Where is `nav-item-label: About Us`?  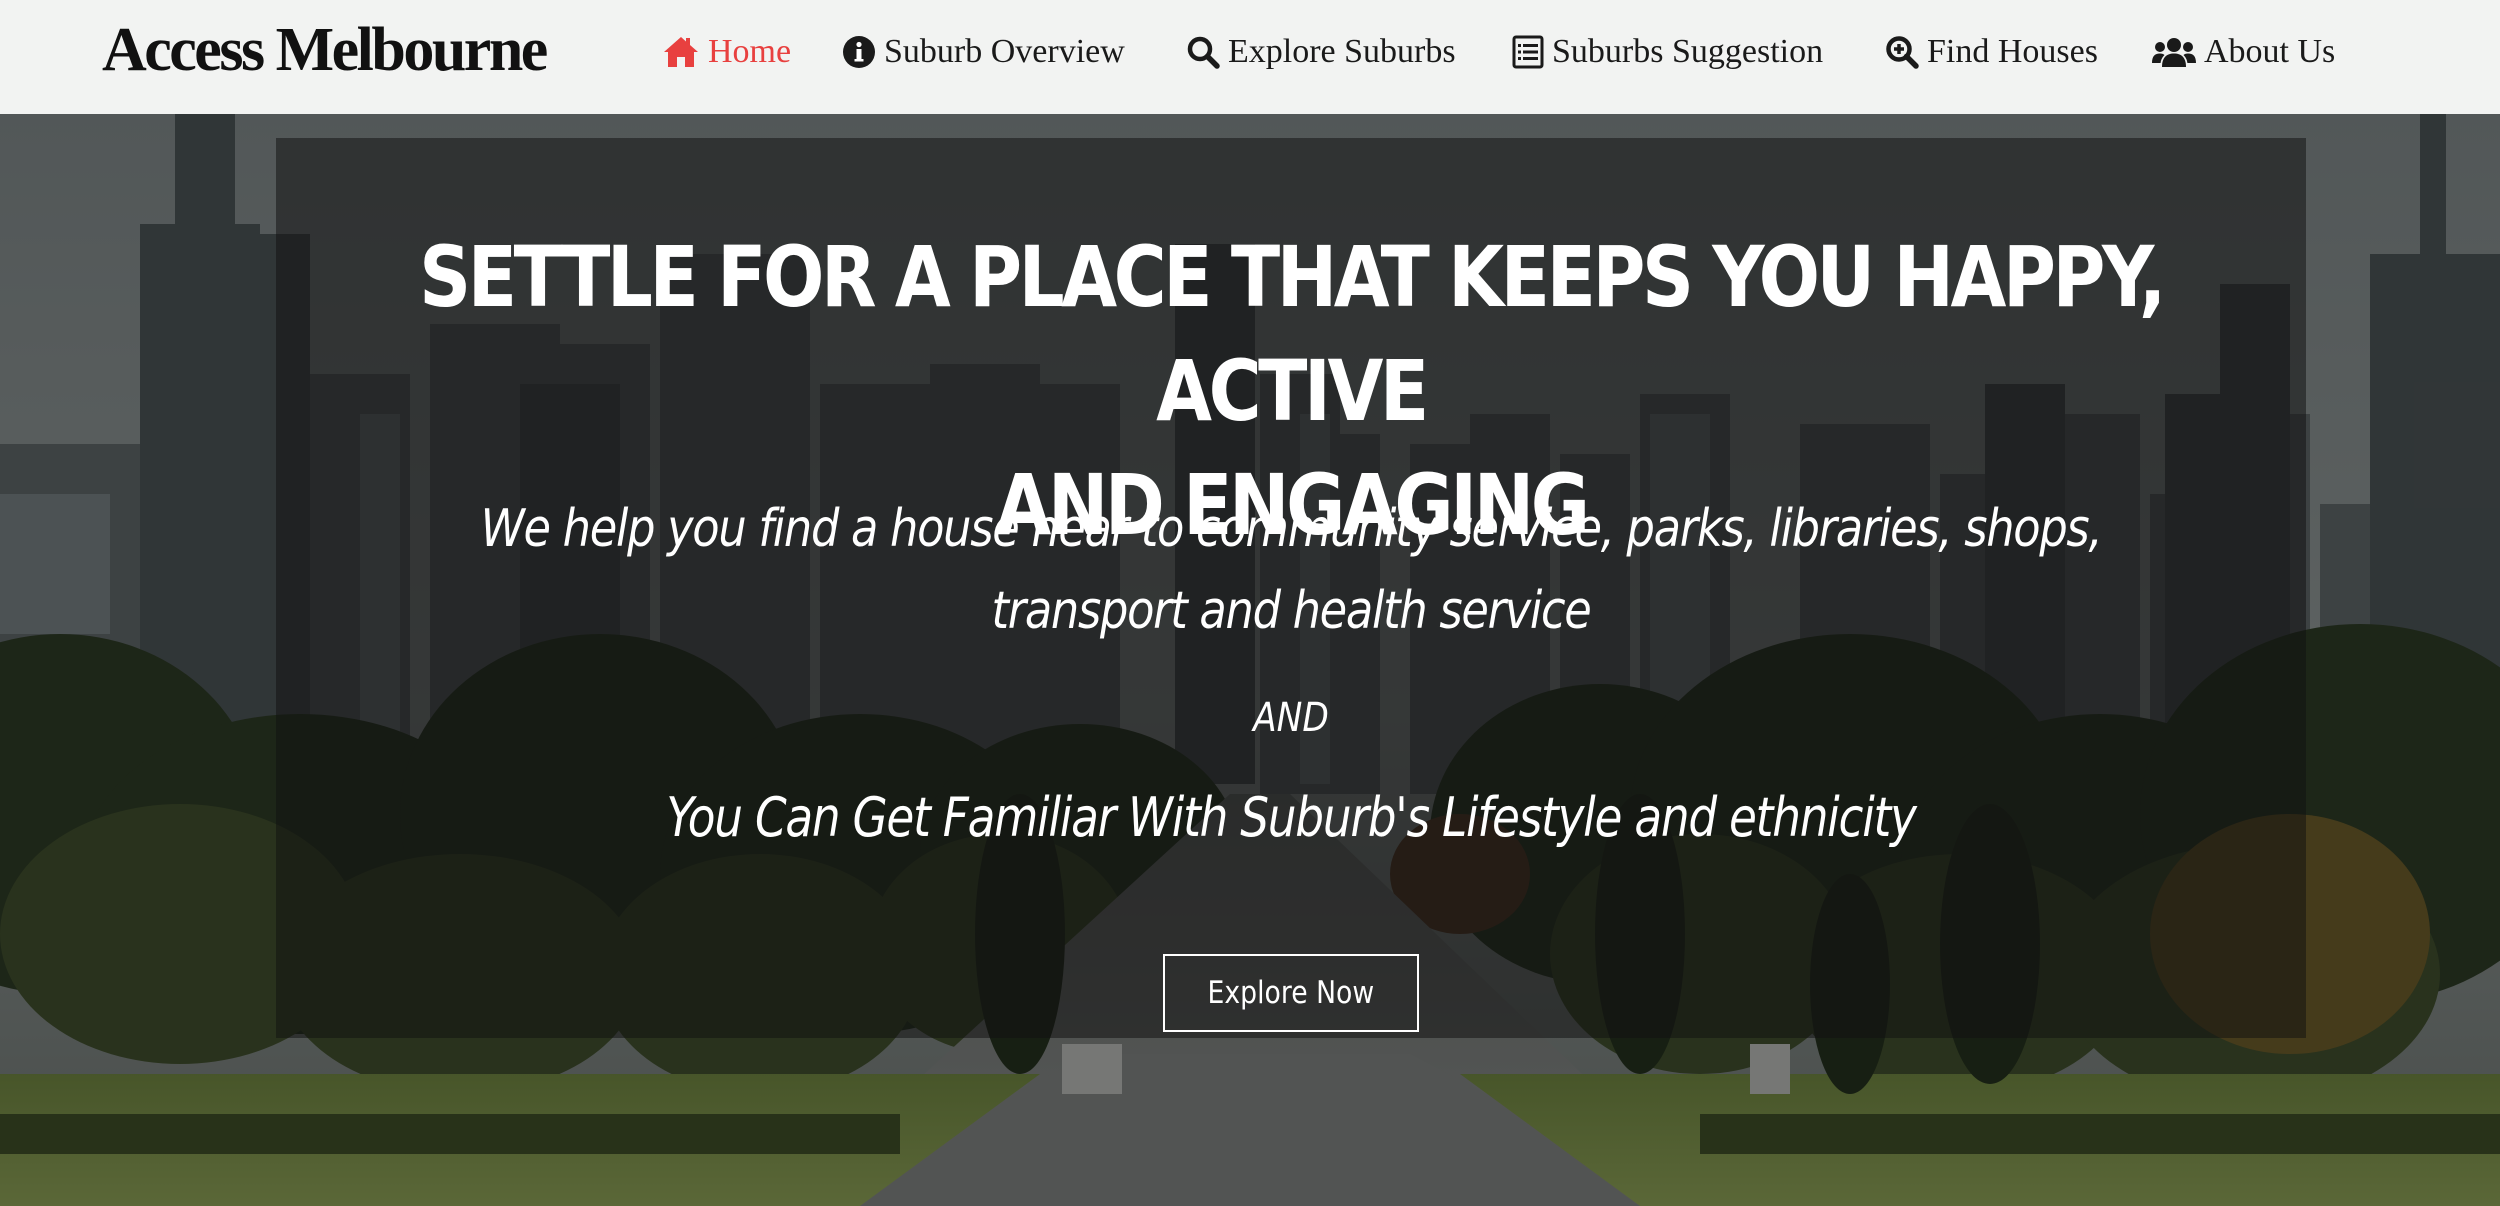 nav-item-label: About Us is located at coordinates (2270, 51).